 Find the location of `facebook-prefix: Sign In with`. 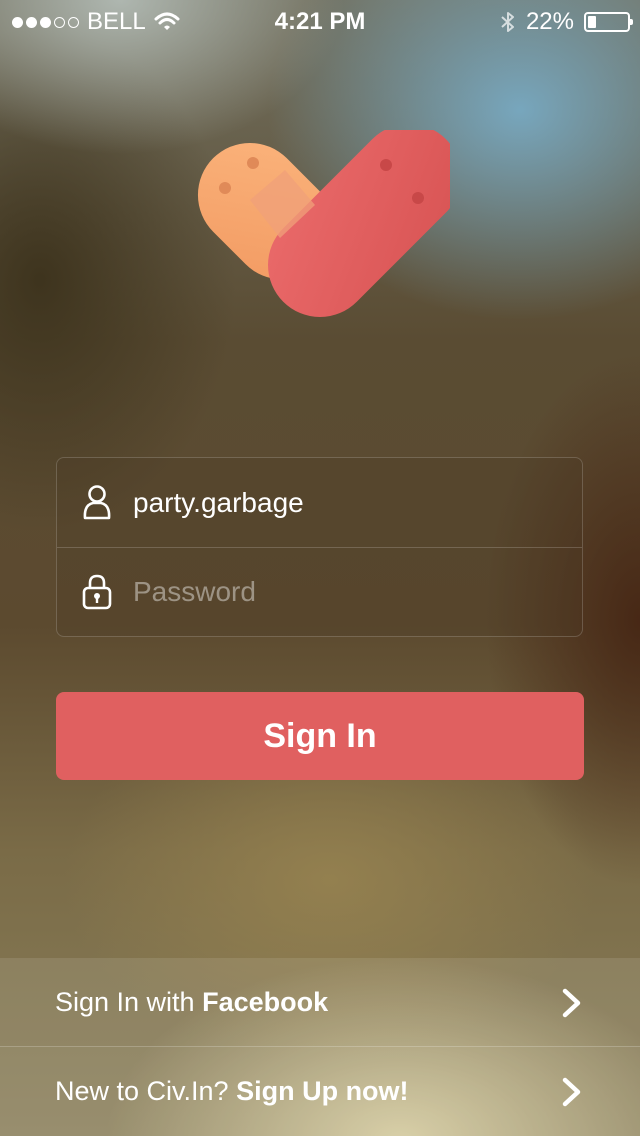

facebook-prefix: Sign In with is located at coordinates (125, 1001).